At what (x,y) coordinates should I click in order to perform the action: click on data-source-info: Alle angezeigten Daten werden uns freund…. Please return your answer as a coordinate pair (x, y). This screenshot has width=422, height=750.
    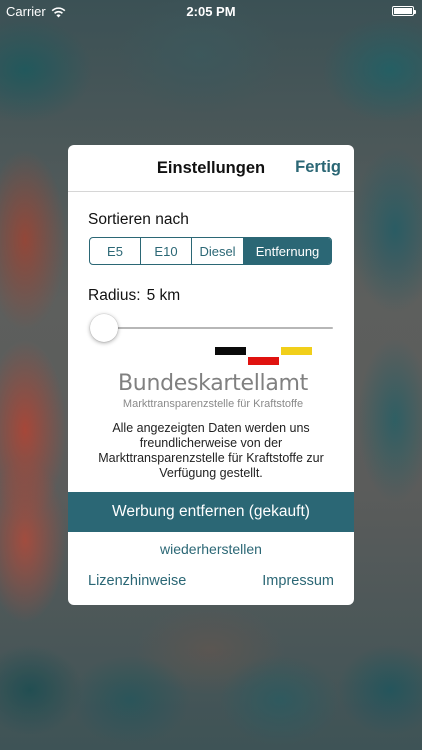
    Looking at the image, I should click on (211, 450).